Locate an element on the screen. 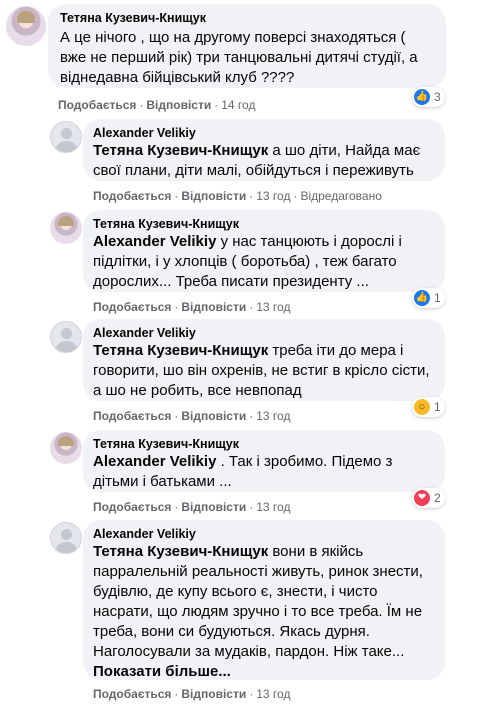  edited-label: Відредаговано is located at coordinates (340, 196).